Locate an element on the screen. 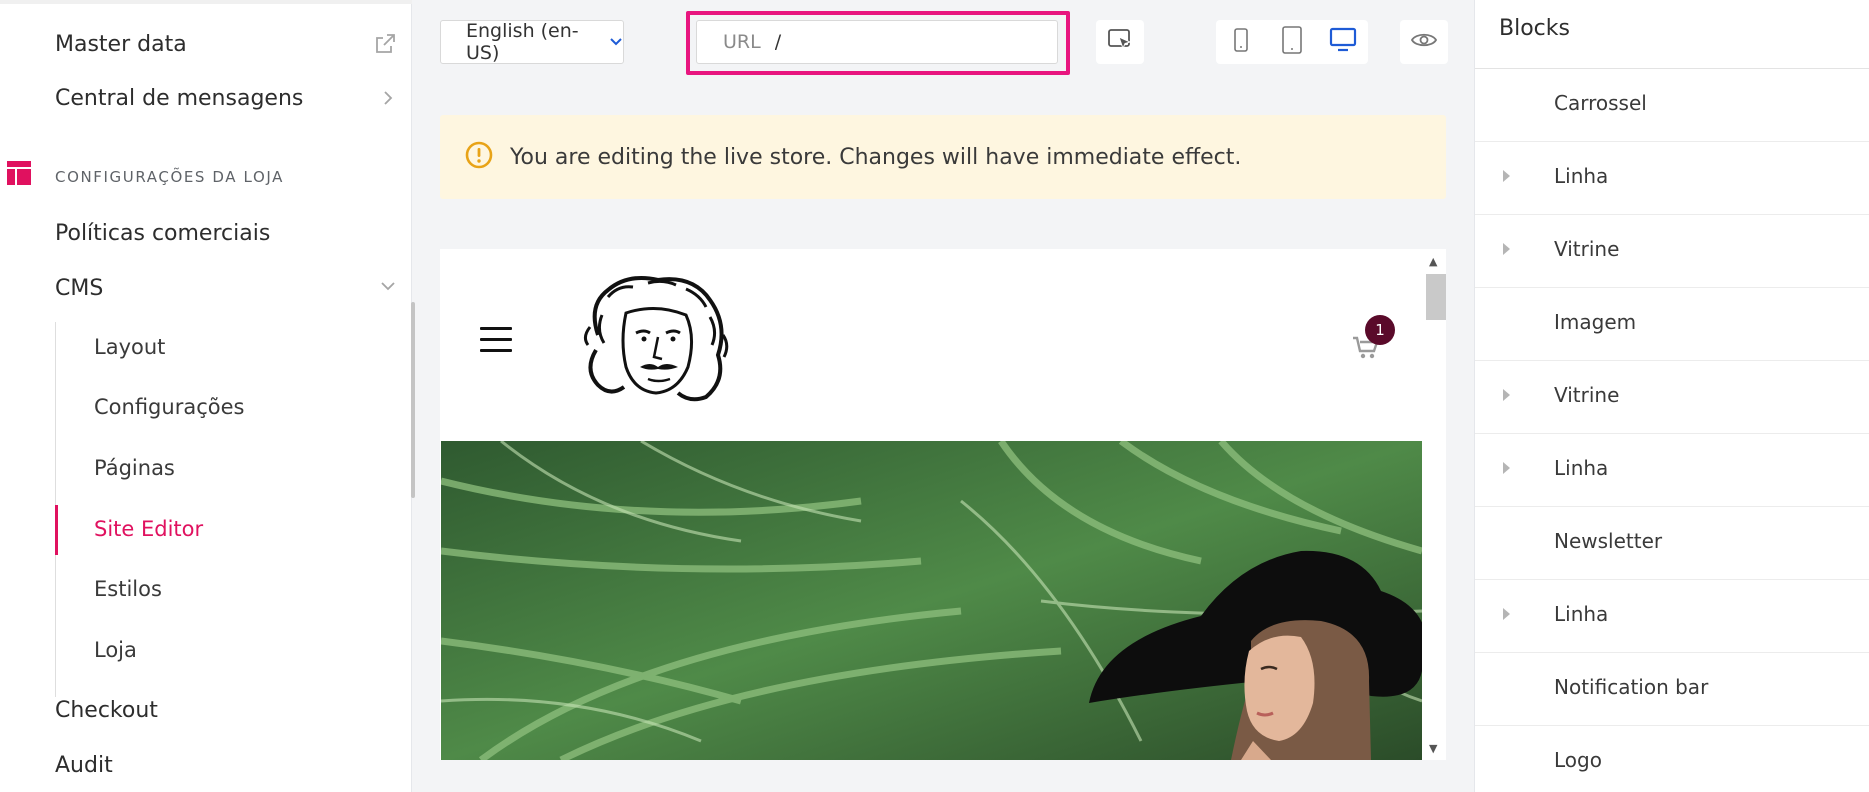 Image resolution: width=1869 pixels, height=792 pixels. url-field: URL is located at coordinates (877, 42).